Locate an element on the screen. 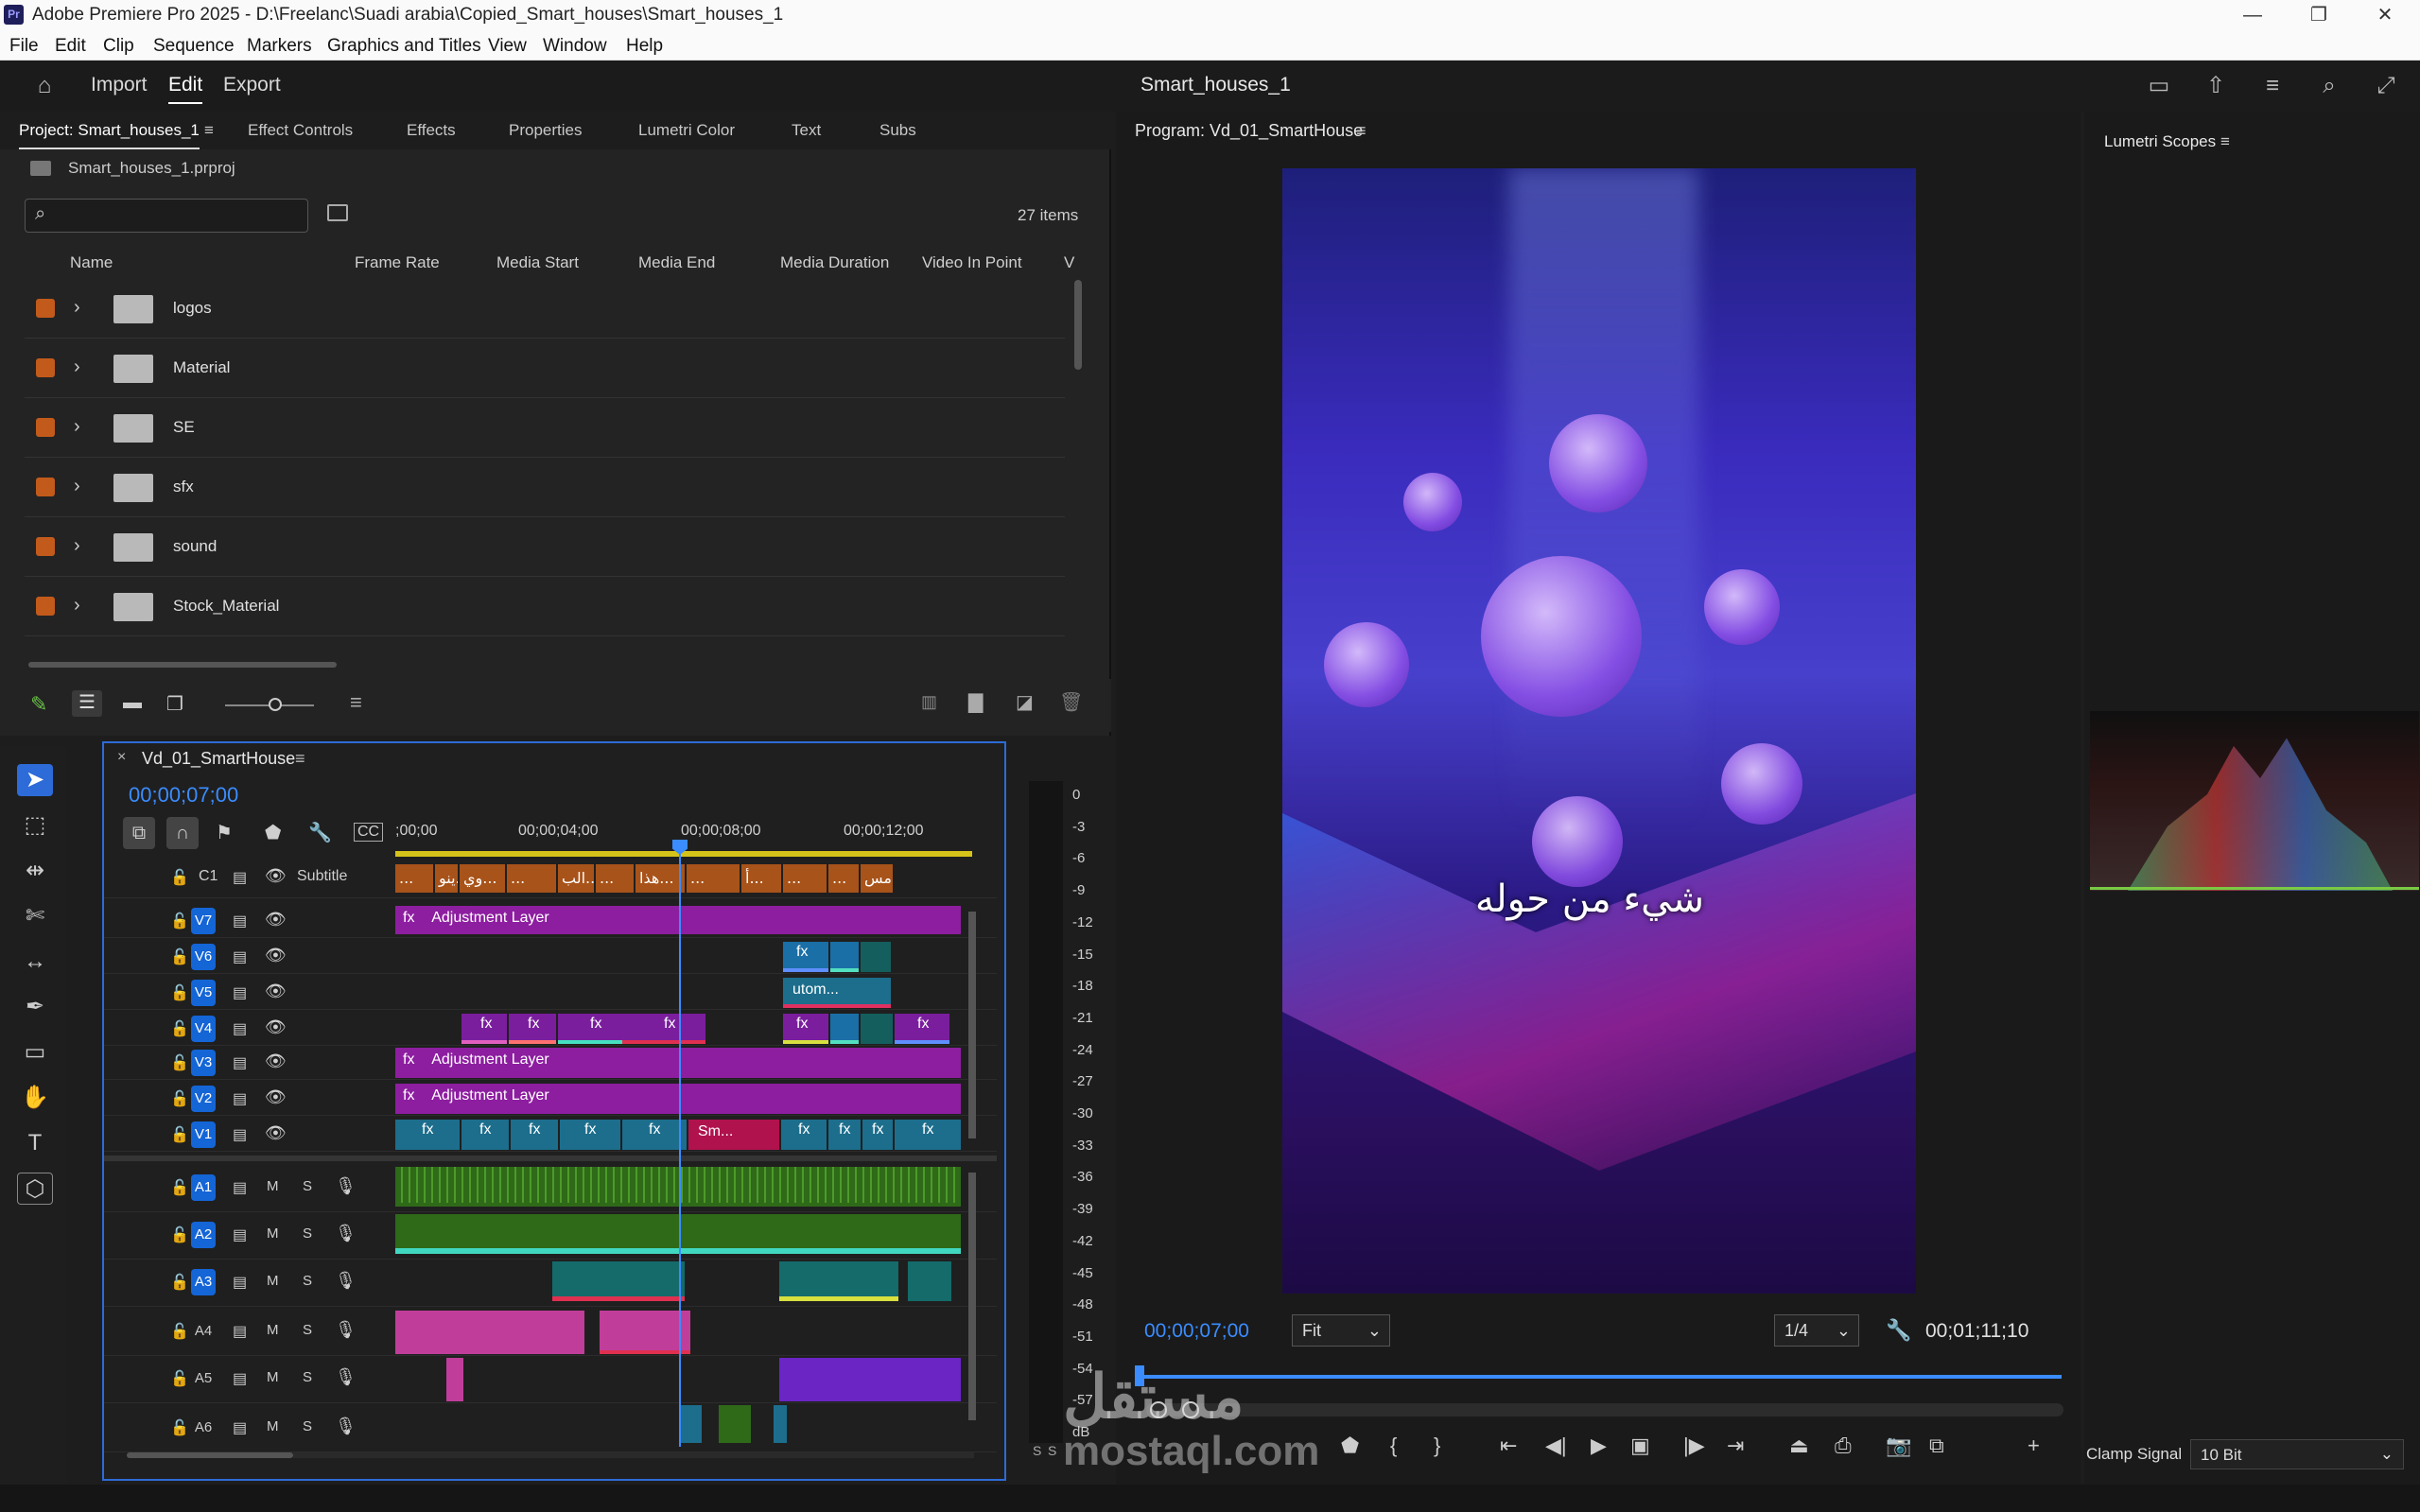 The width and height of the screenshot is (2420, 1512). type-tool-icon: T is located at coordinates (35, 1143).